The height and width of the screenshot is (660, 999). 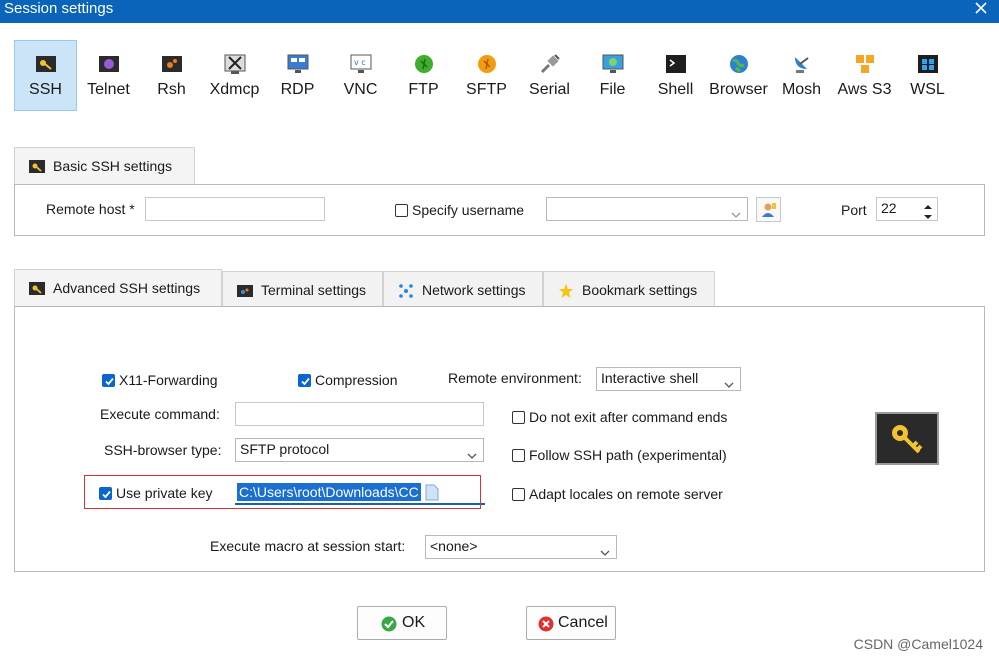 What do you see at coordinates (172, 64) in the screenshot?
I see `rsh-icon` at bounding box center [172, 64].